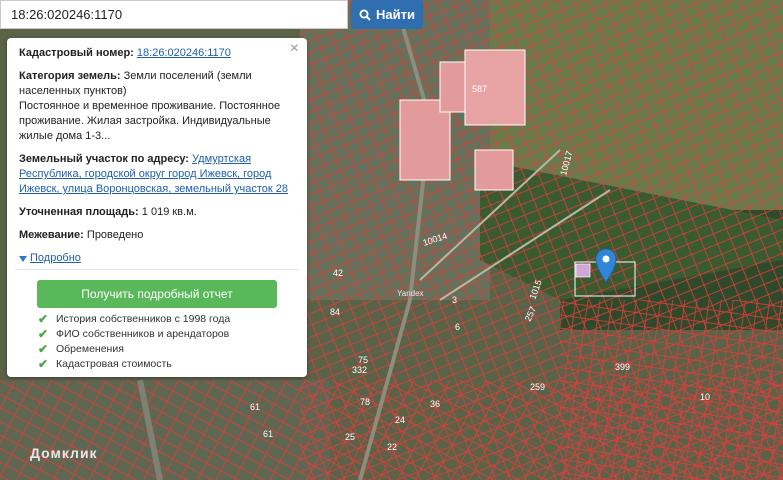 This screenshot has height=480, width=783. I want to click on list-item: ✔ Обременения, so click(168, 349).